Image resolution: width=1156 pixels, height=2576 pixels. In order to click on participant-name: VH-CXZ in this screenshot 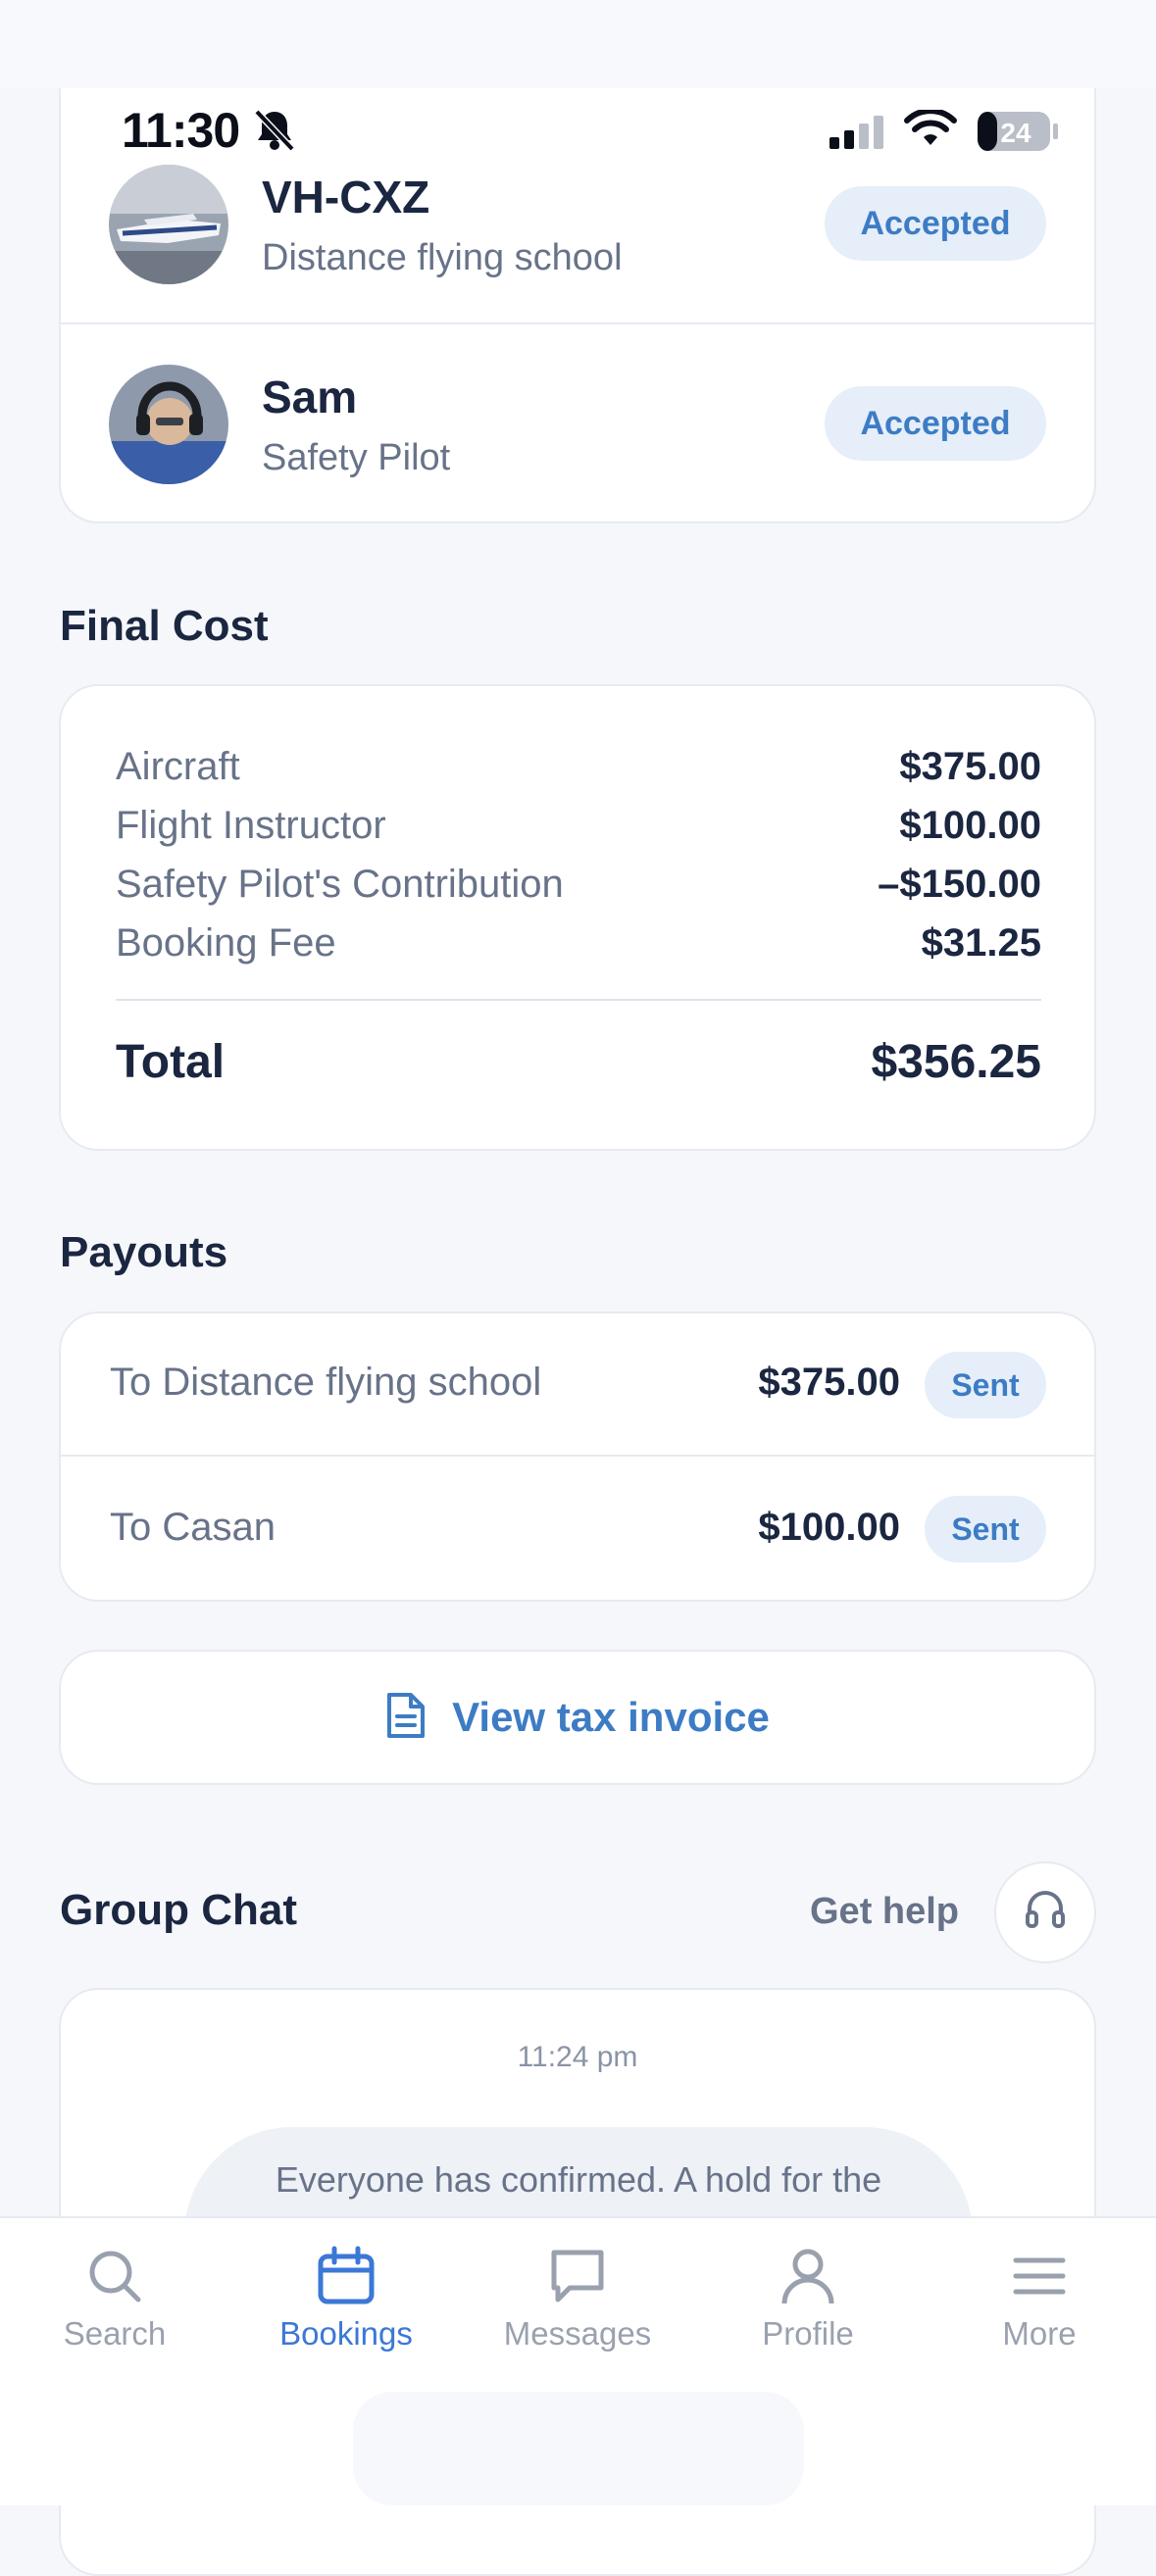, I will do `click(346, 197)`.